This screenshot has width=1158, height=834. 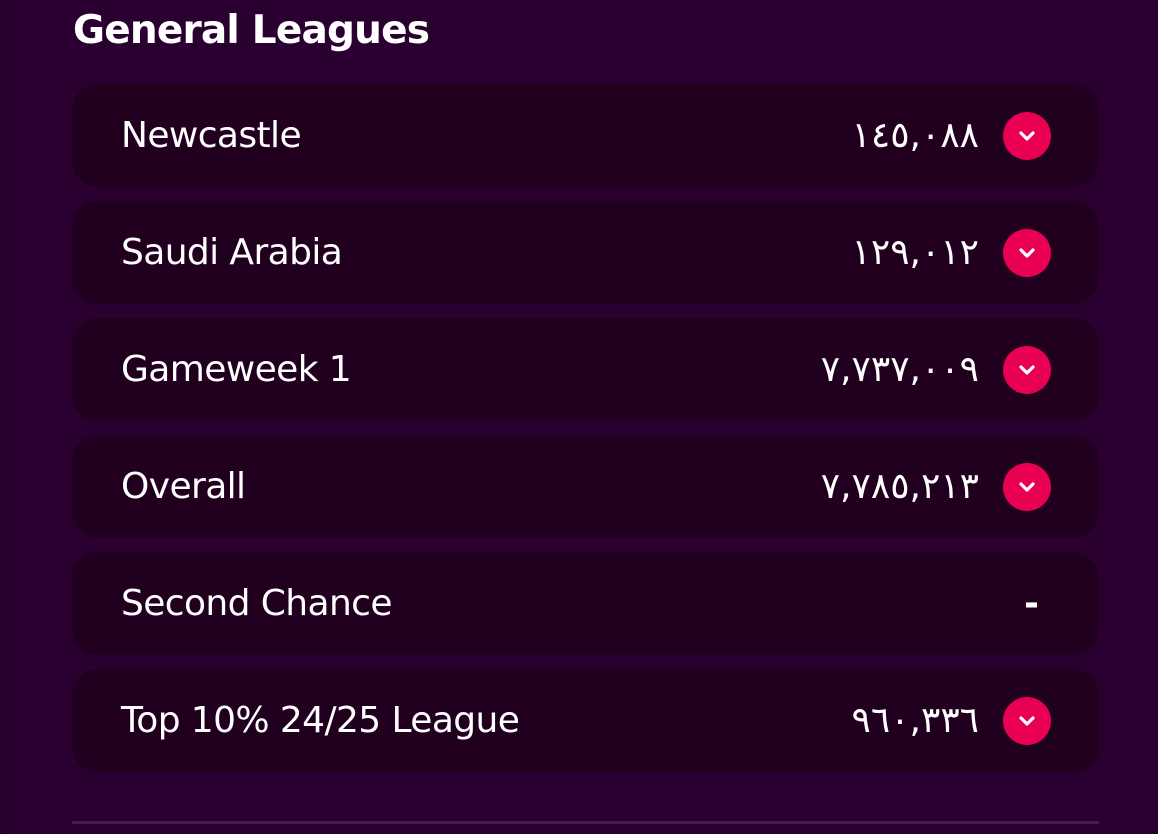 What do you see at coordinates (251, 30) in the screenshot?
I see `section-title: General Leagues` at bounding box center [251, 30].